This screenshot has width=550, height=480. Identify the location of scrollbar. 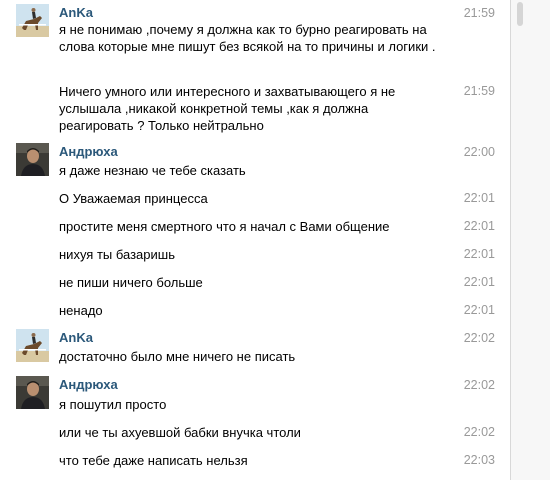
(530, 240).